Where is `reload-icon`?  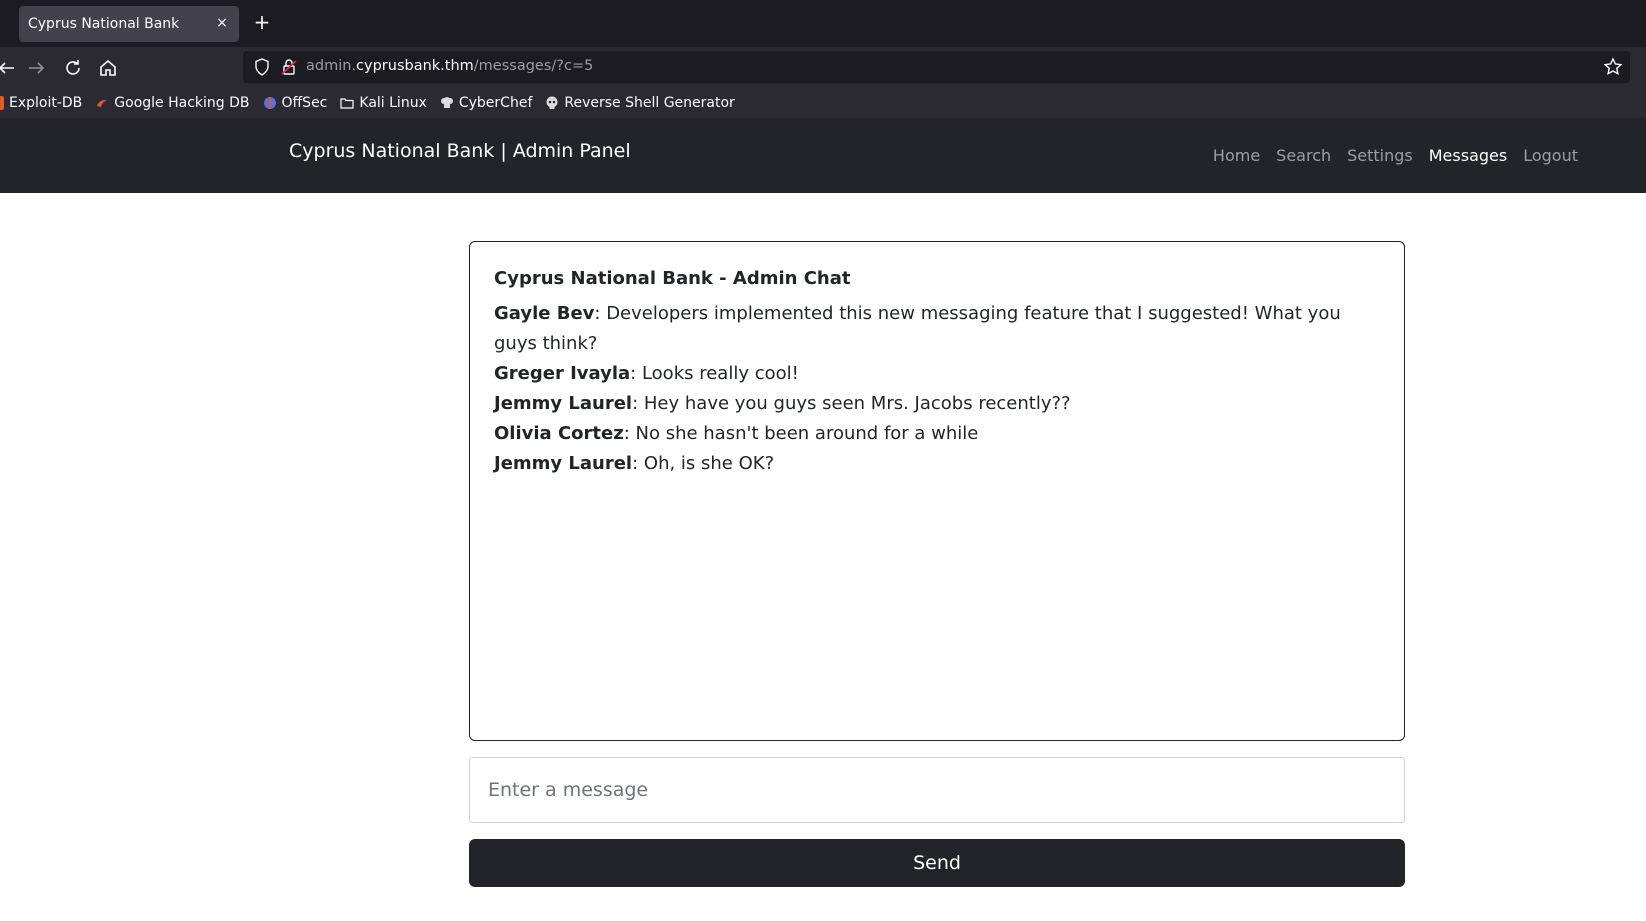
reload-icon is located at coordinates (73, 68).